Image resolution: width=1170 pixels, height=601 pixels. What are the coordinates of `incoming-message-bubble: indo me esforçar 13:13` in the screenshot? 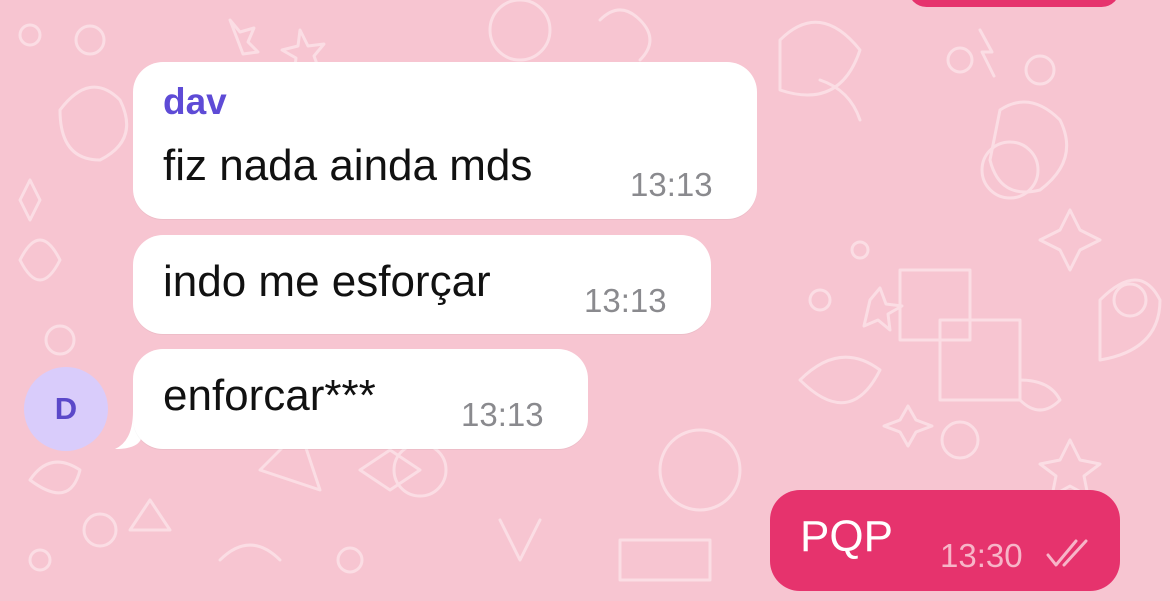 It's located at (422, 284).